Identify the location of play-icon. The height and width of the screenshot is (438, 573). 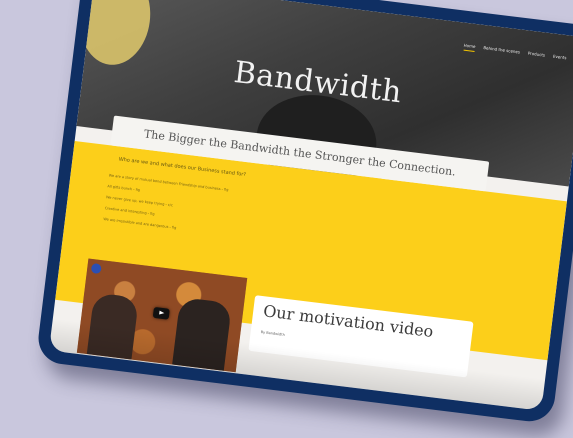
(161, 313).